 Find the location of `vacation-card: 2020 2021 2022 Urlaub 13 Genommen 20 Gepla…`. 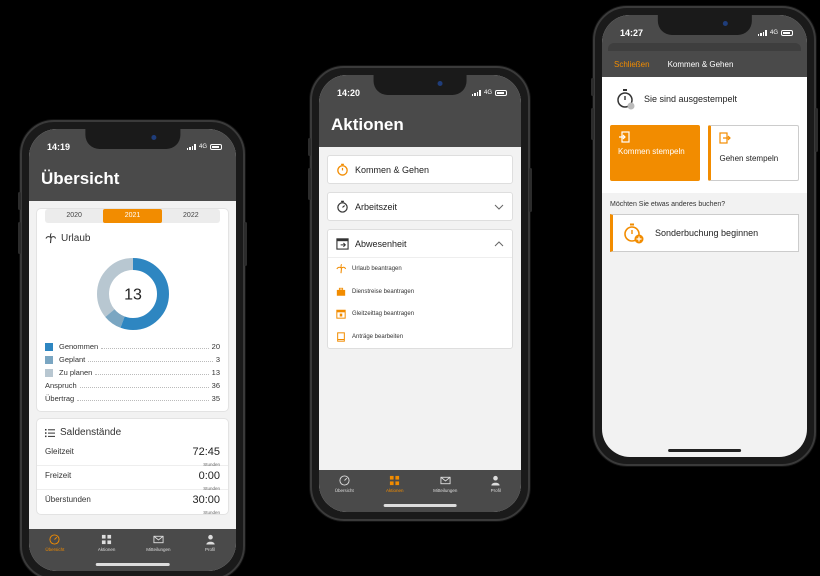

vacation-card: 2020 2021 2022 Urlaub 13 Genommen 20 Gepla… is located at coordinates (132, 310).